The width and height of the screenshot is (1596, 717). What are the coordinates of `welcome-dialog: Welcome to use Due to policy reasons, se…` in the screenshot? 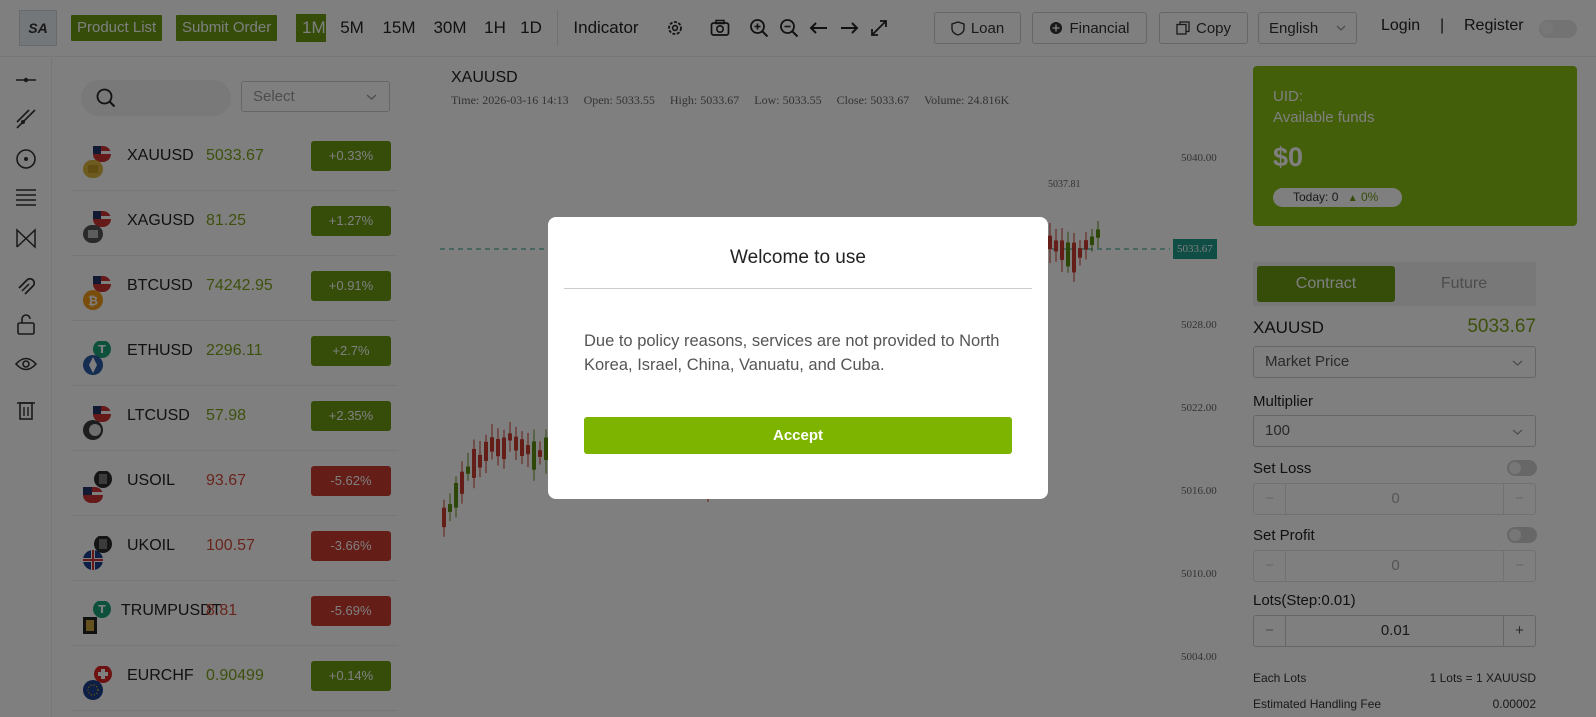 It's located at (798, 358).